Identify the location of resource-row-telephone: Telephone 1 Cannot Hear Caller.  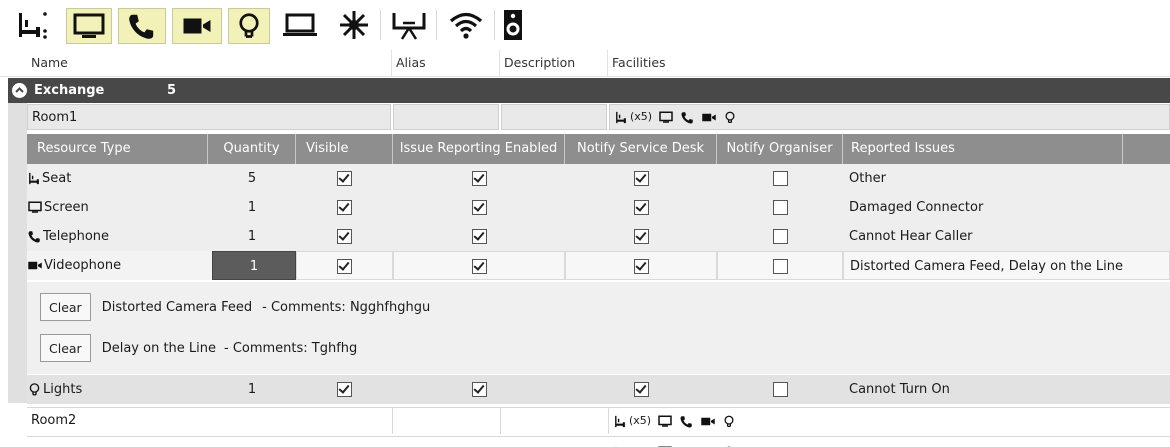
(598, 236).